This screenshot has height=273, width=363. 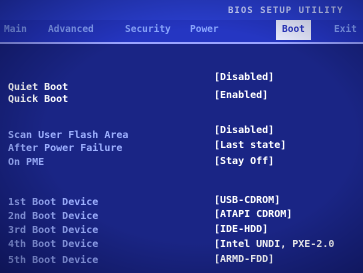 What do you see at coordinates (53, 244) in the screenshot?
I see `boot-device-label: 4th Boot Device` at bounding box center [53, 244].